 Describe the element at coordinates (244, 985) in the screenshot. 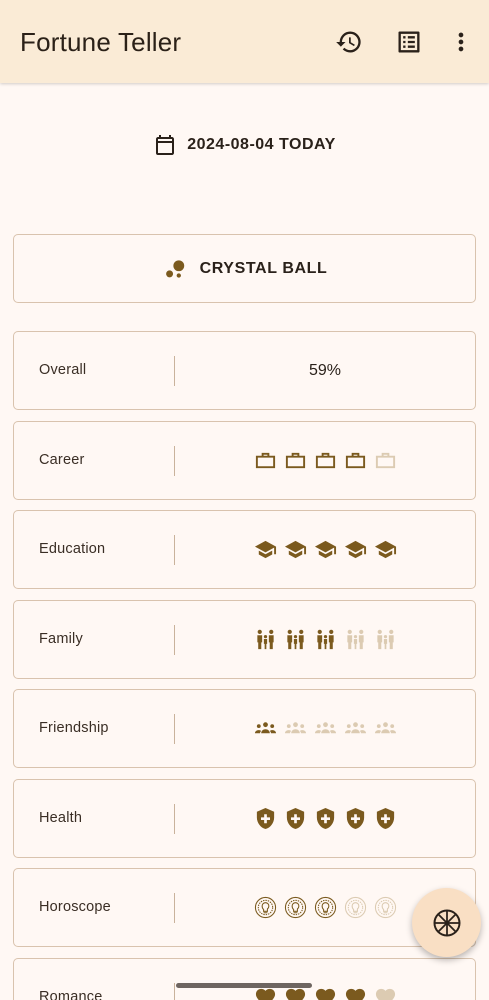

I see `gesture-bar` at that location.